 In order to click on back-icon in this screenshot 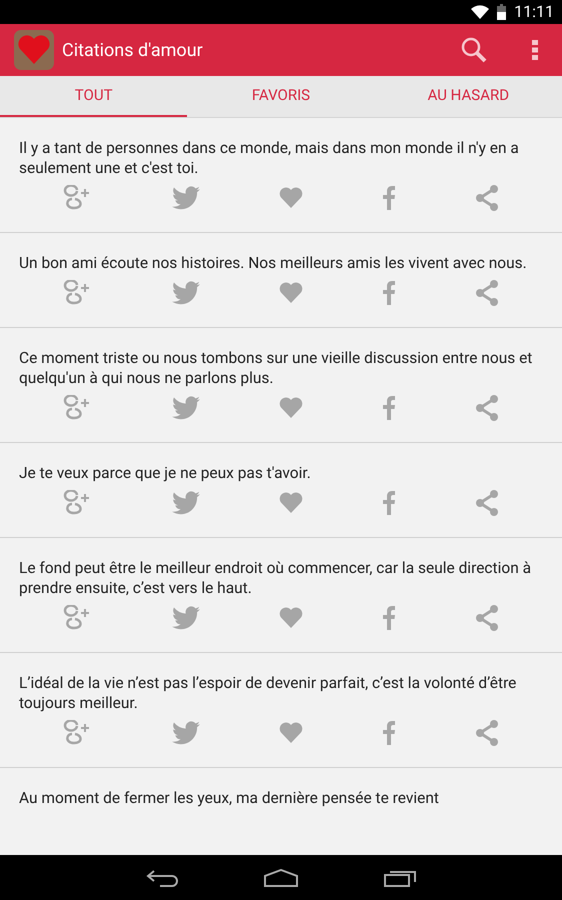, I will do `click(162, 877)`.